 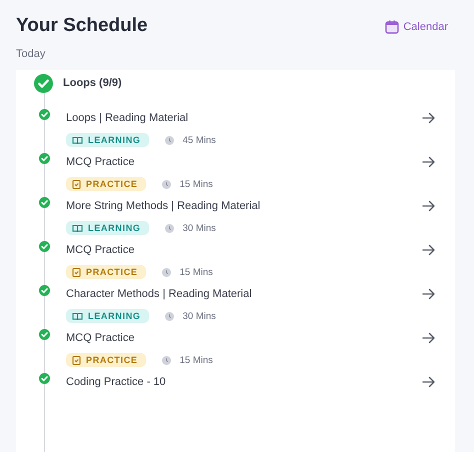 I want to click on day-label: Today, so click(x=31, y=54).